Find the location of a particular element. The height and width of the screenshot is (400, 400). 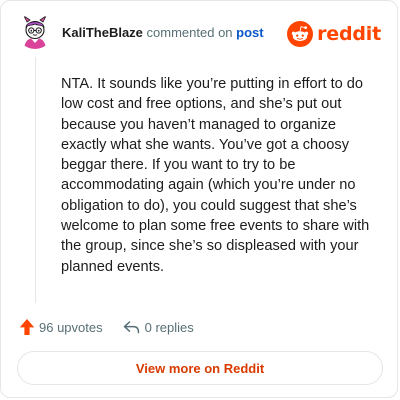

reddit-logo-icon is located at coordinates (300, 34).